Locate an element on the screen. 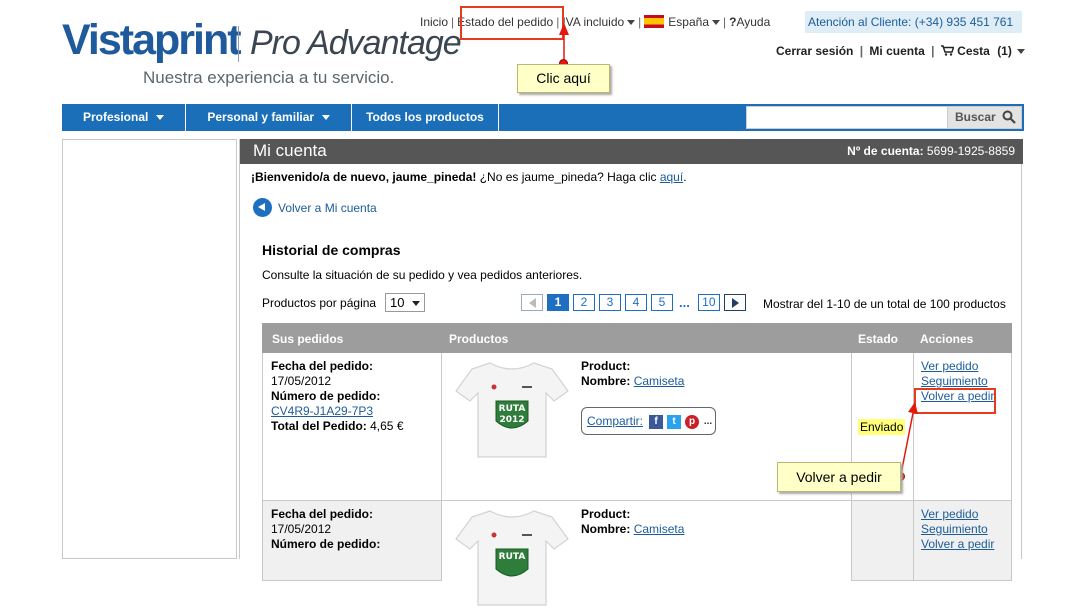 The width and height of the screenshot is (1085, 609). my-account-link: Mi cuenta is located at coordinates (896, 51).